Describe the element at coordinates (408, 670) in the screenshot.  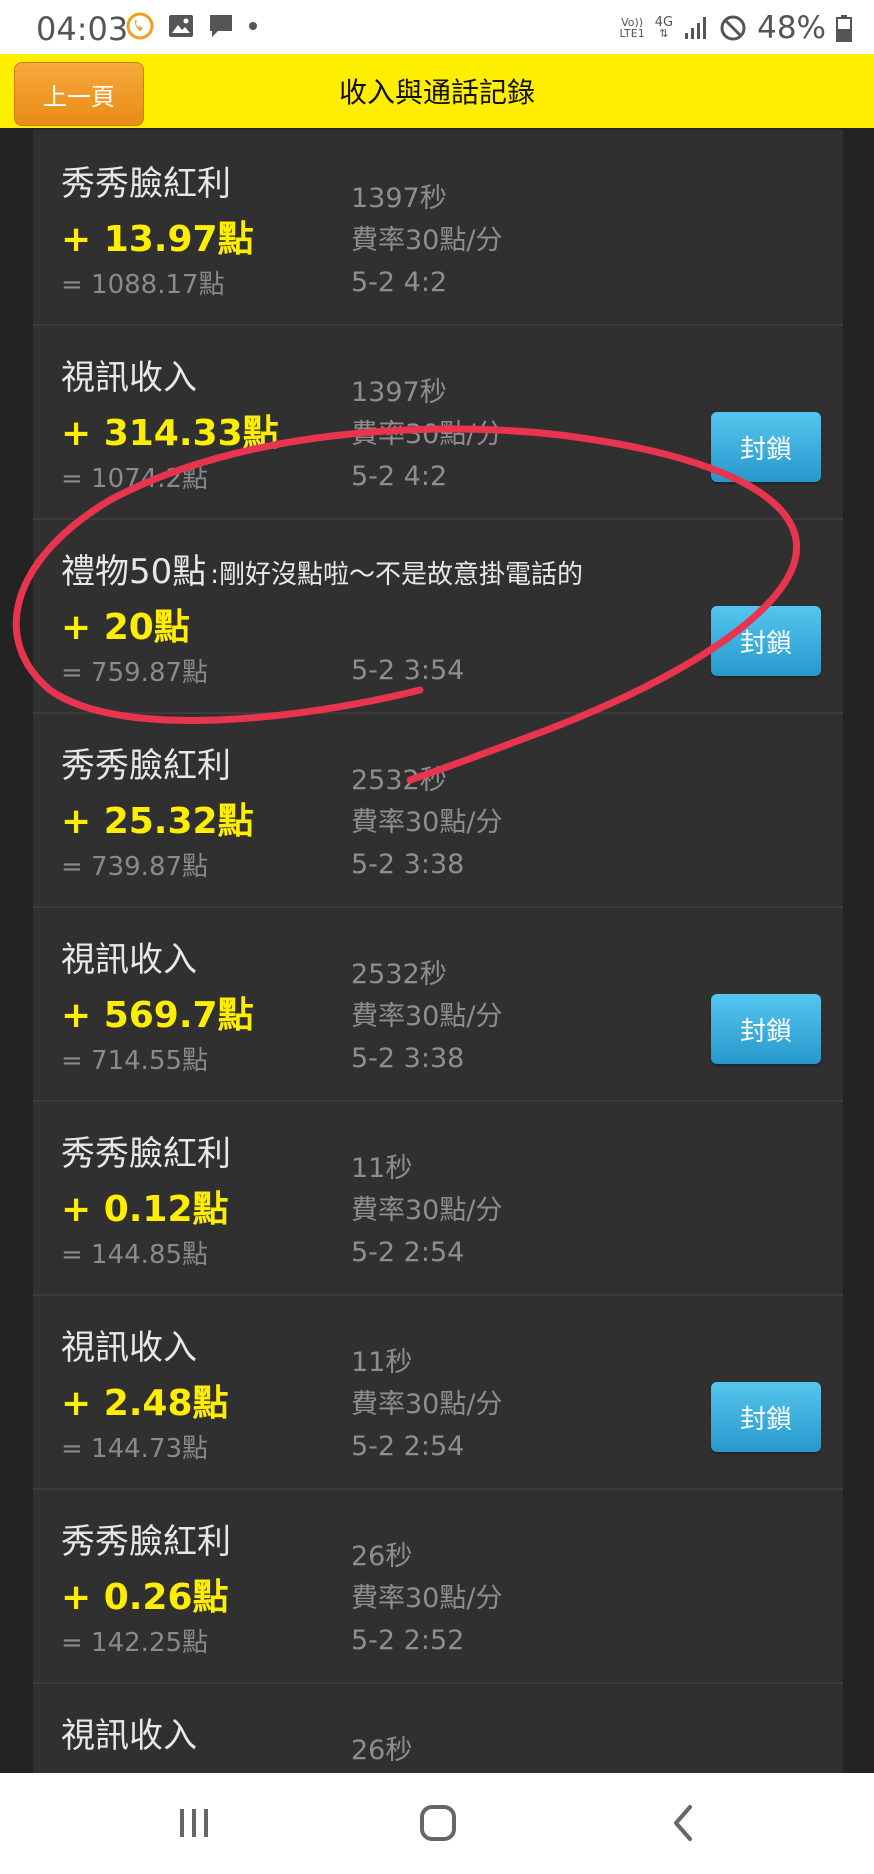
I see `record-time: 5-2 3:54` at that location.